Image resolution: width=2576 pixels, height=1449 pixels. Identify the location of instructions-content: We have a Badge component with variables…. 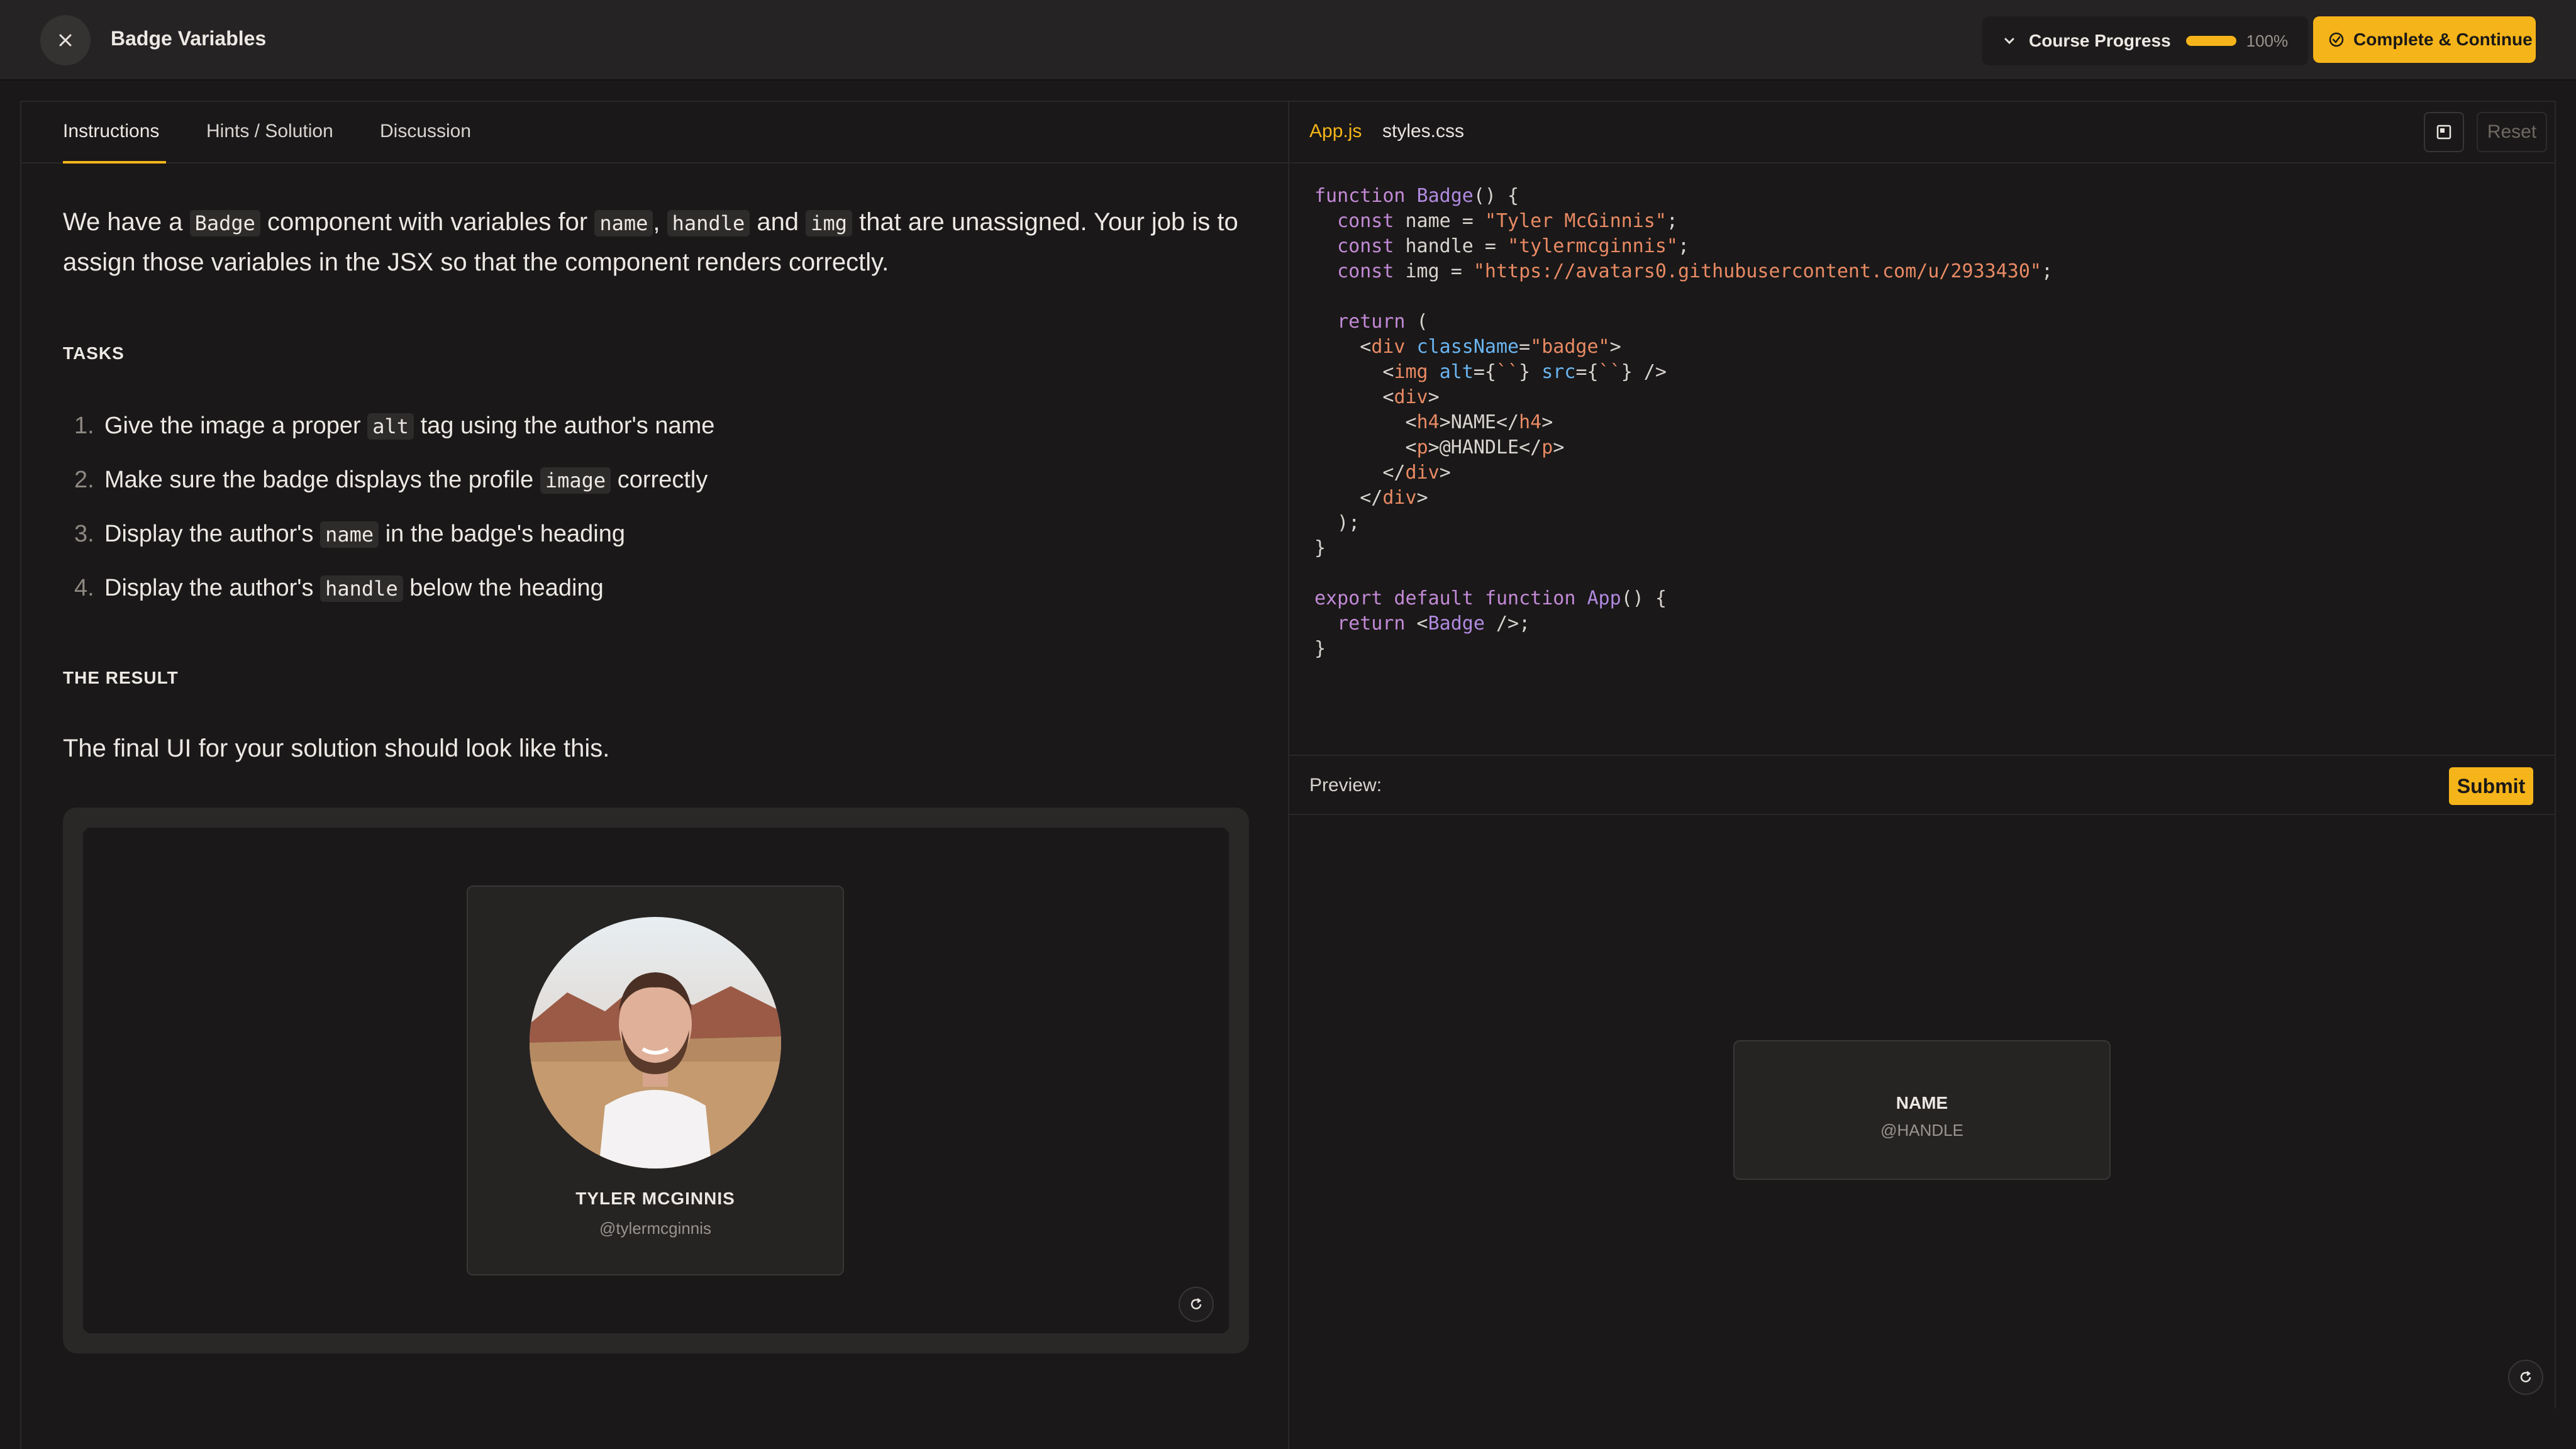
(666, 242).